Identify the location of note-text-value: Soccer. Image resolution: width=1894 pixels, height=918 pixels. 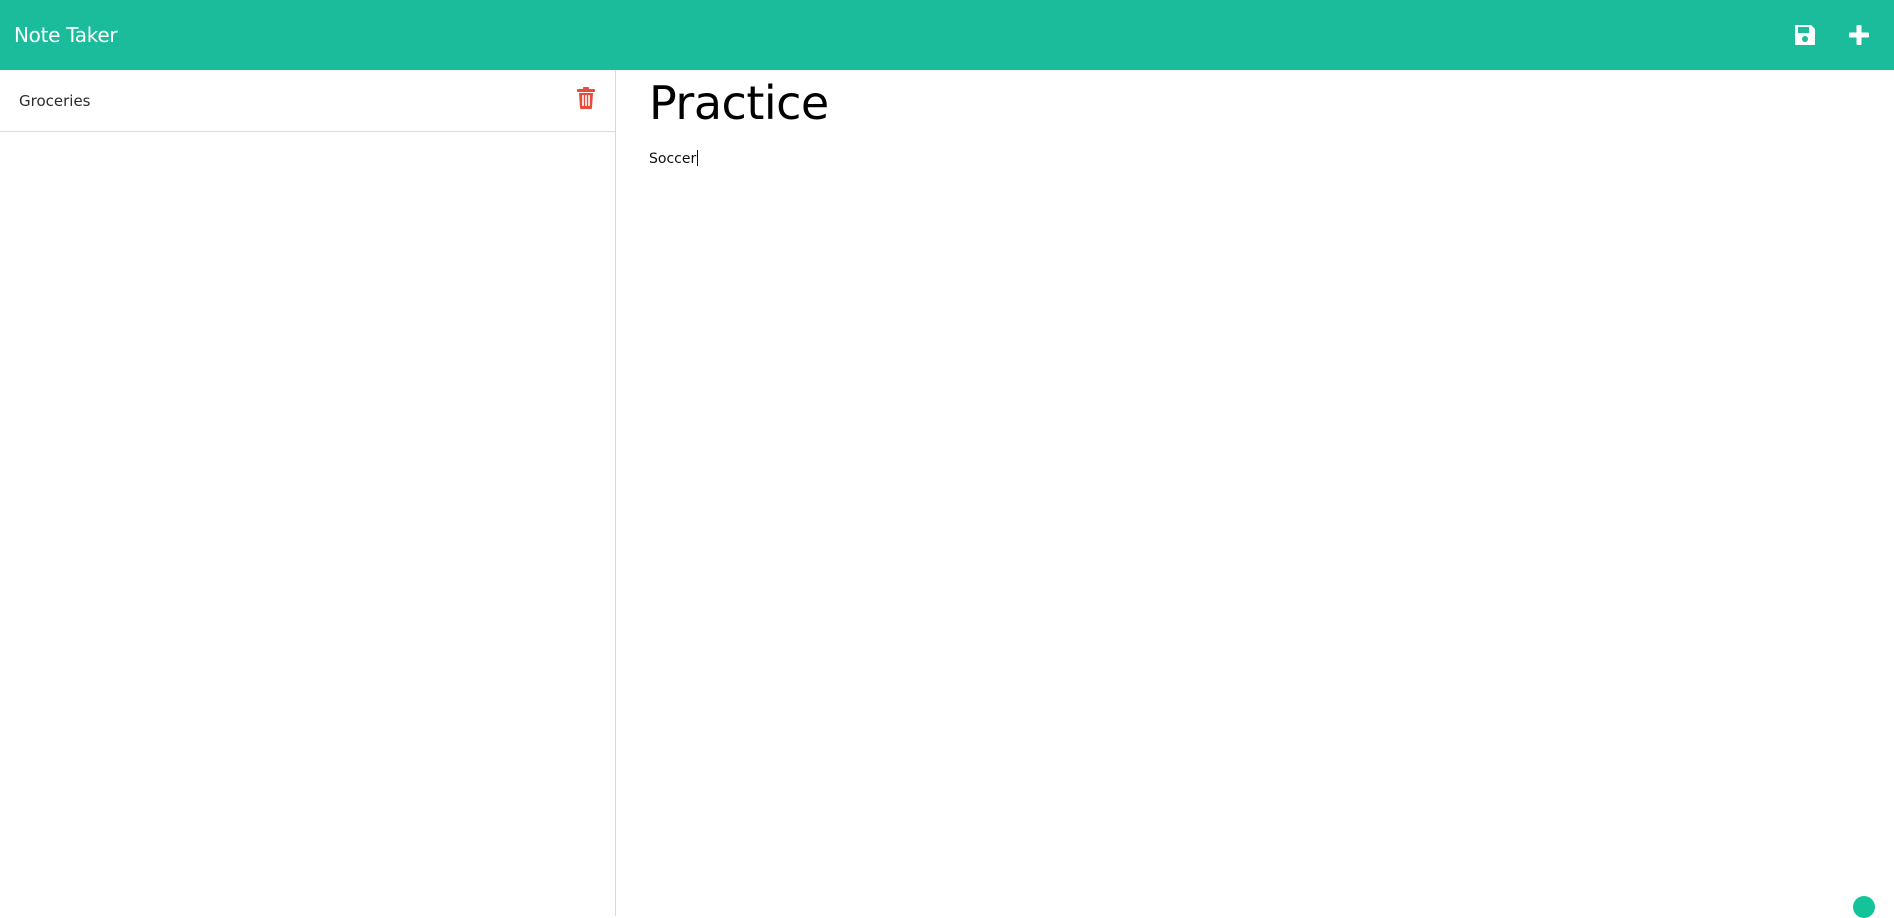
(673, 159).